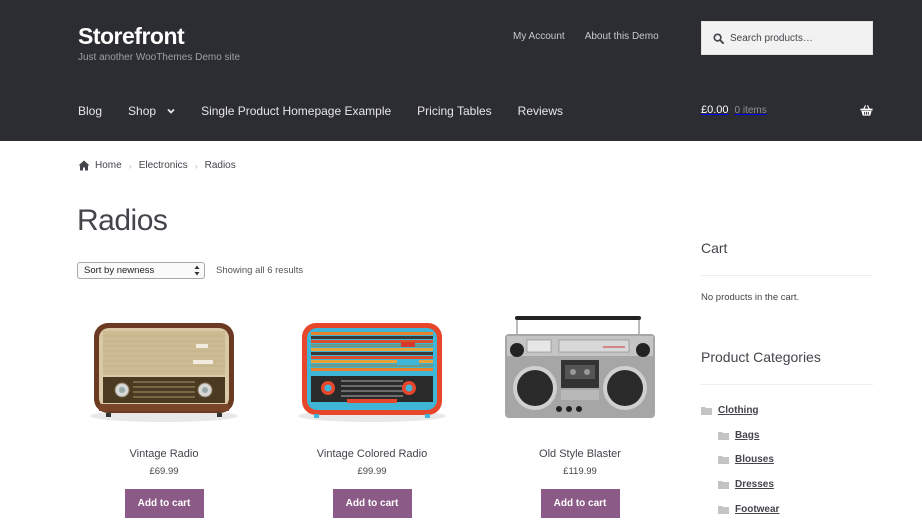  Describe the element at coordinates (119, 270) in the screenshot. I see `sort-selected-value: Sort by newness` at that location.